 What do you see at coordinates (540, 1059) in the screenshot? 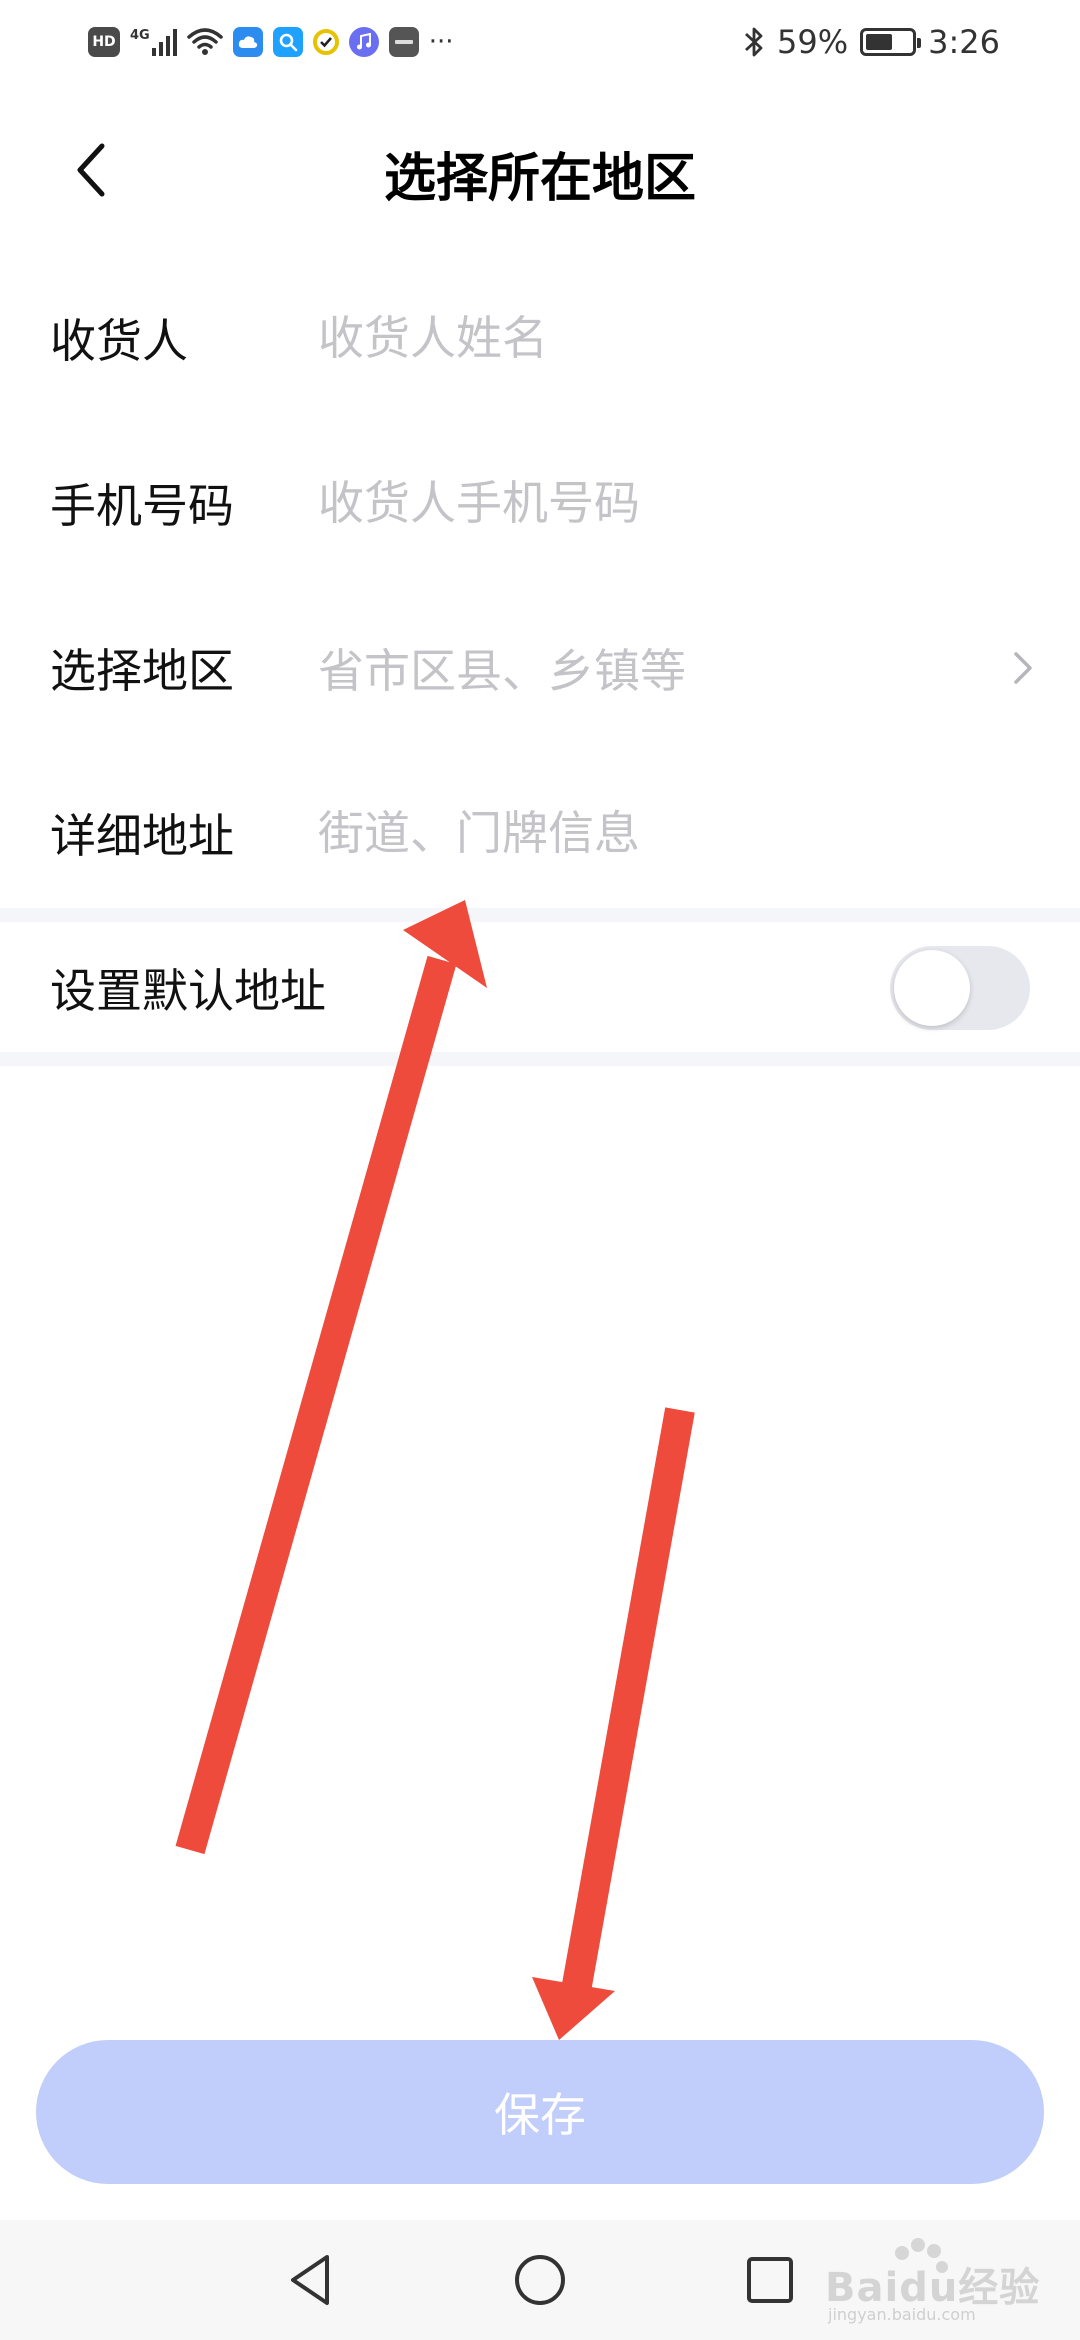
I see `section-divider-bottom` at bounding box center [540, 1059].